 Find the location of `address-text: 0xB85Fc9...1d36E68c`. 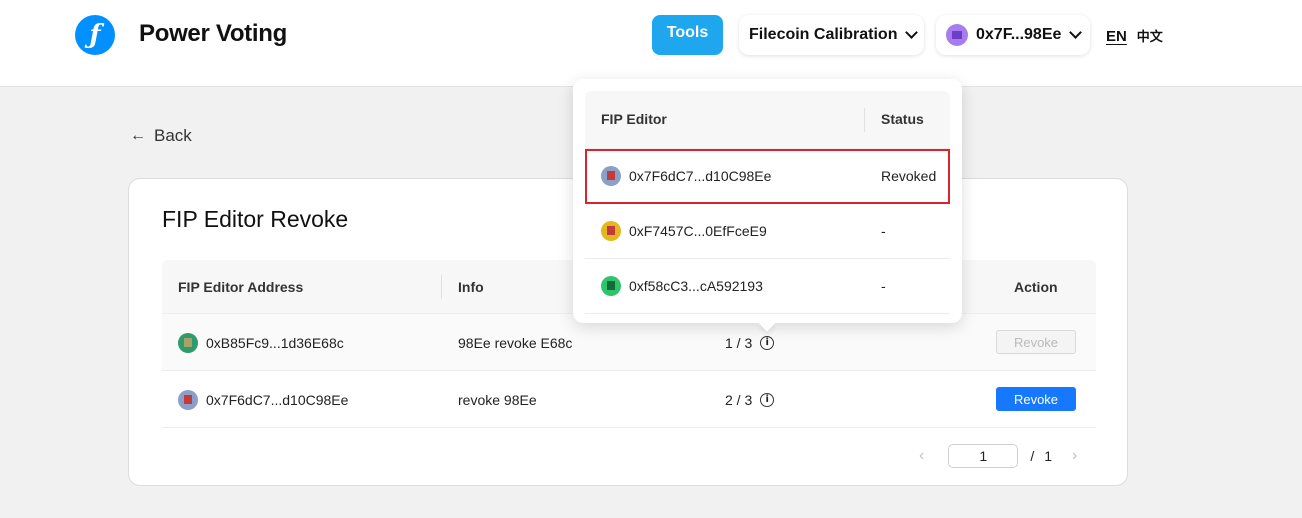

address-text: 0xB85Fc9...1d36E68c is located at coordinates (275, 343).